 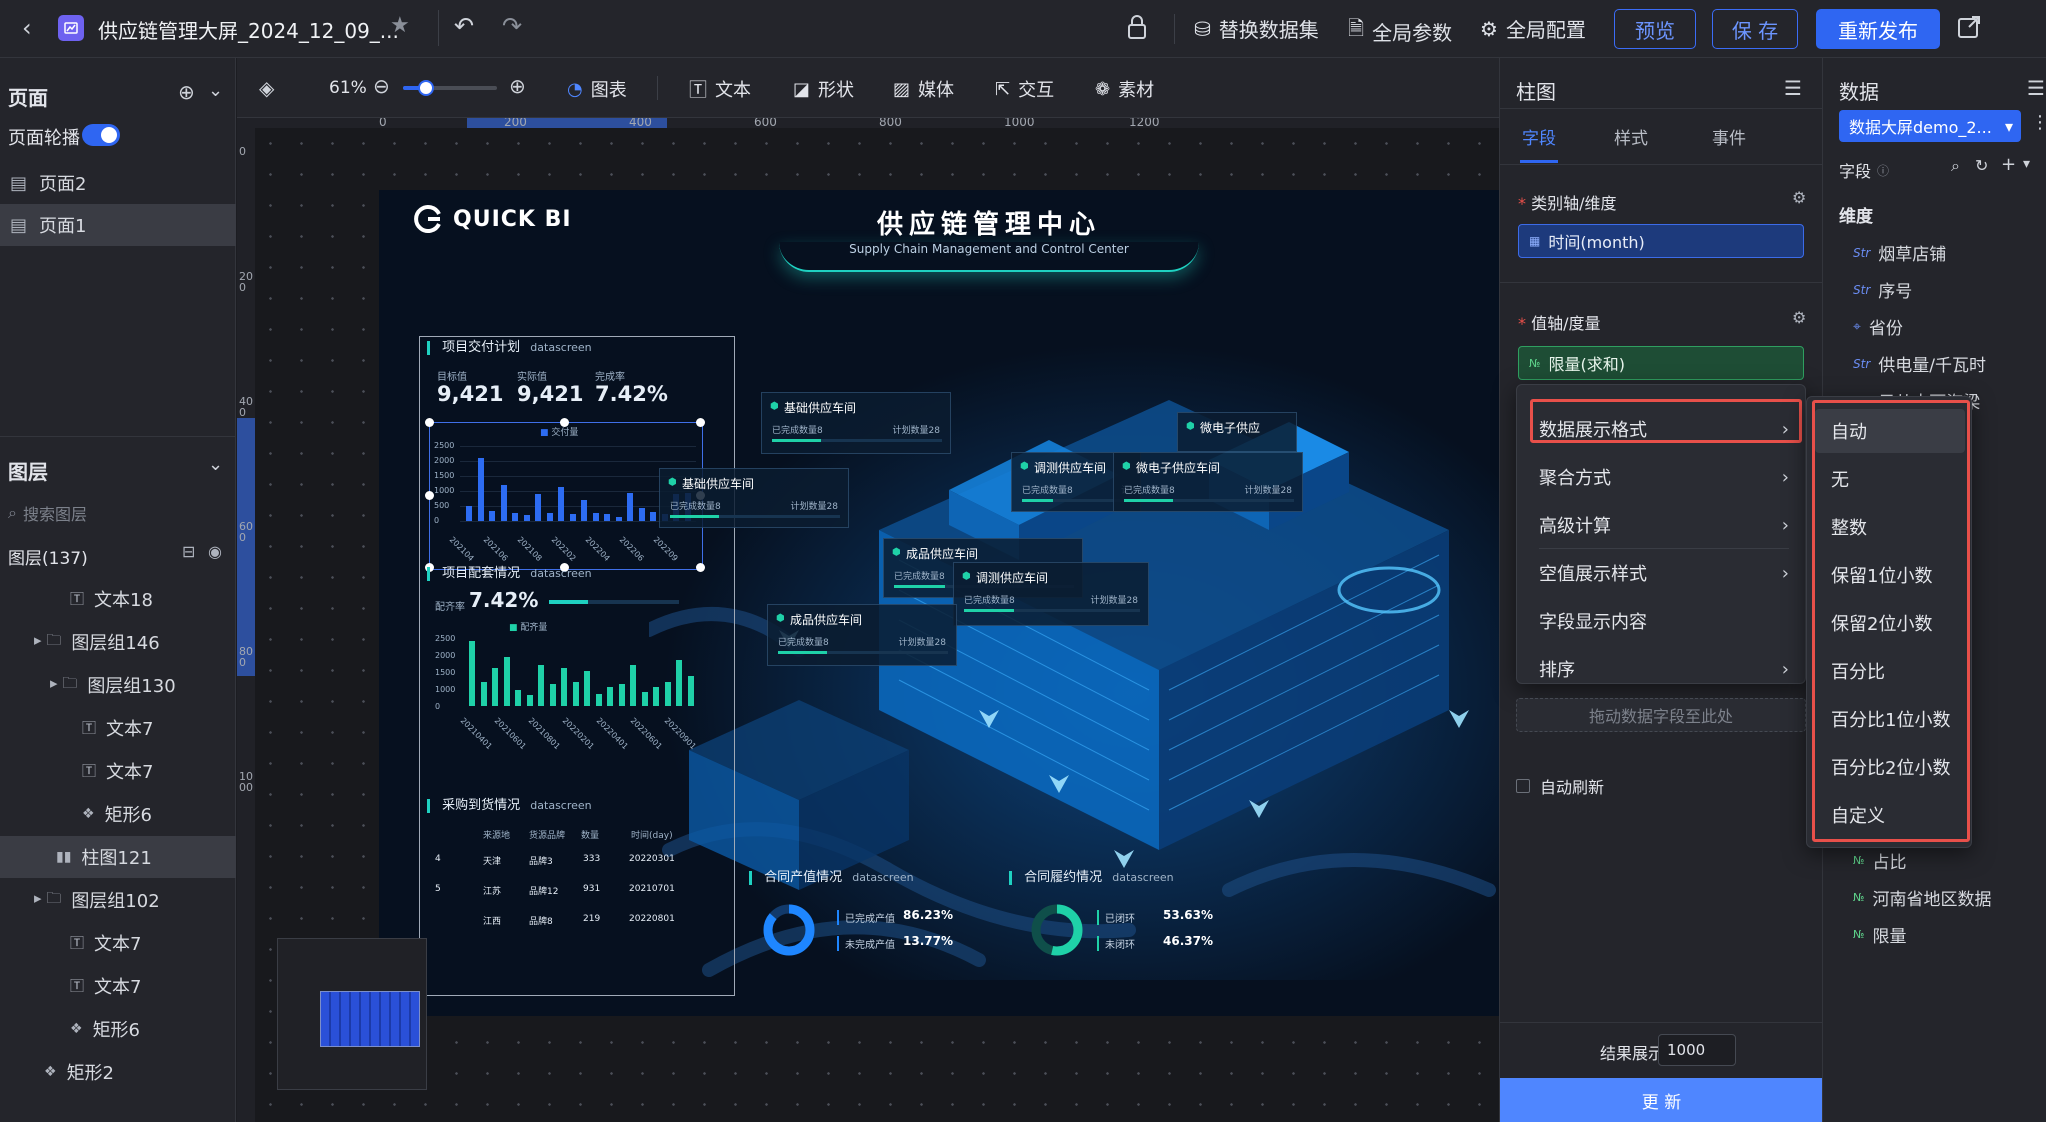 What do you see at coordinates (823, 89) in the screenshot?
I see `shape-tool: ◪ 形状` at bounding box center [823, 89].